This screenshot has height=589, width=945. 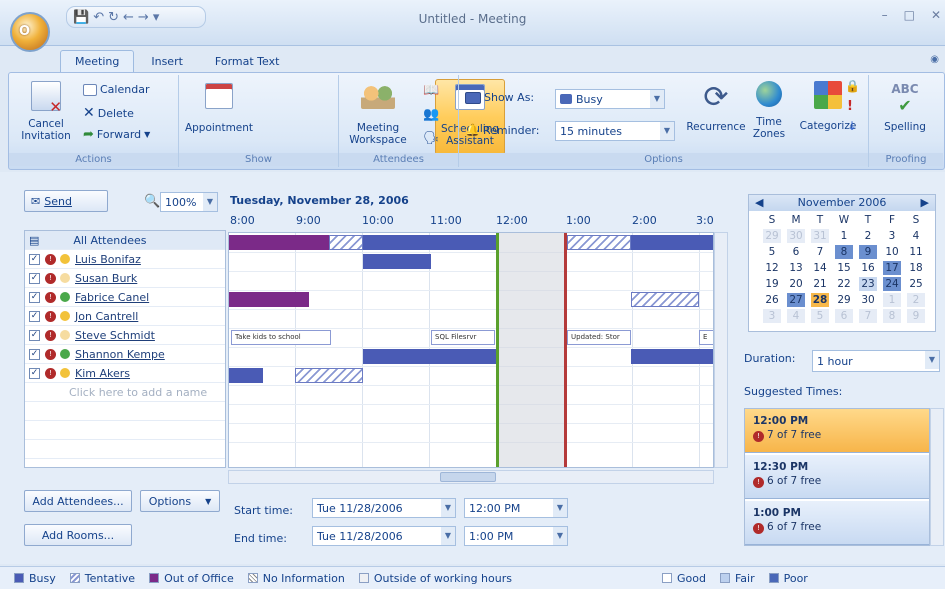 What do you see at coordinates (219, 108) in the screenshot?
I see `appointment-button: Appointment` at bounding box center [219, 108].